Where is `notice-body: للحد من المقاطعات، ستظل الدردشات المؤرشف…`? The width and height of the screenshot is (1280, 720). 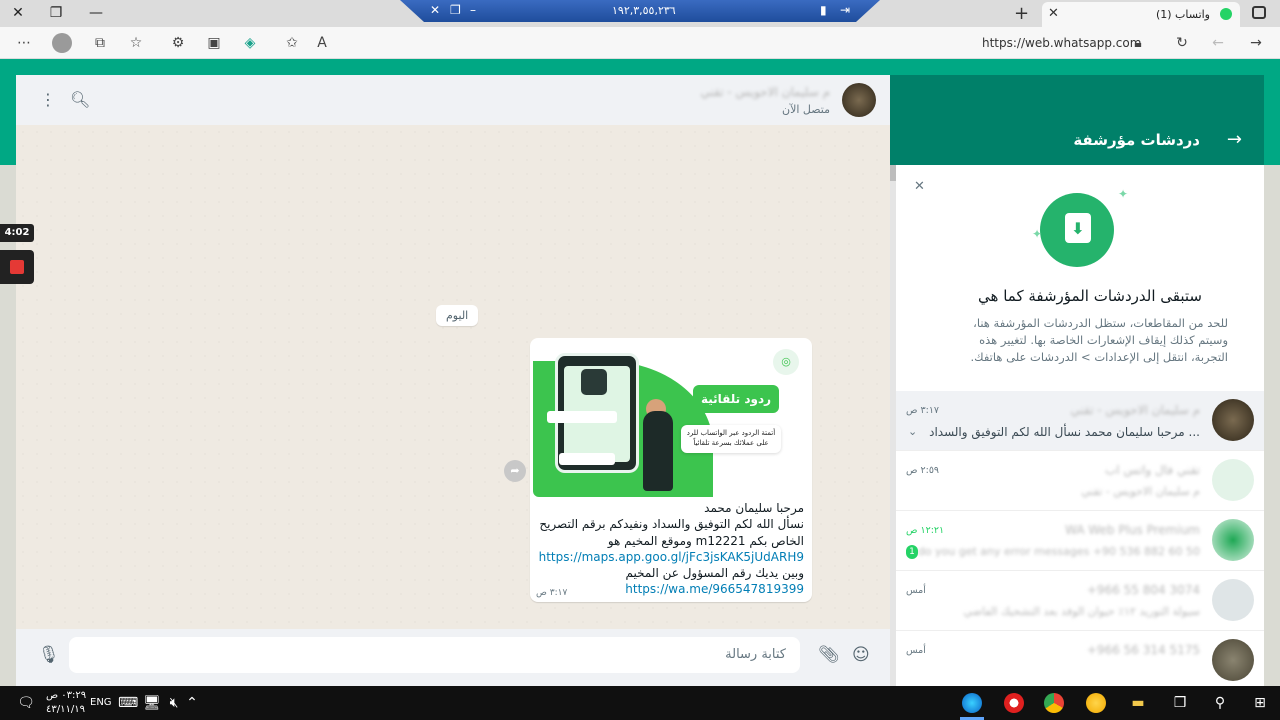 notice-body: للحد من المقاطعات، ستظل الدردشات المؤرشف… is located at coordinates (1099, 340).